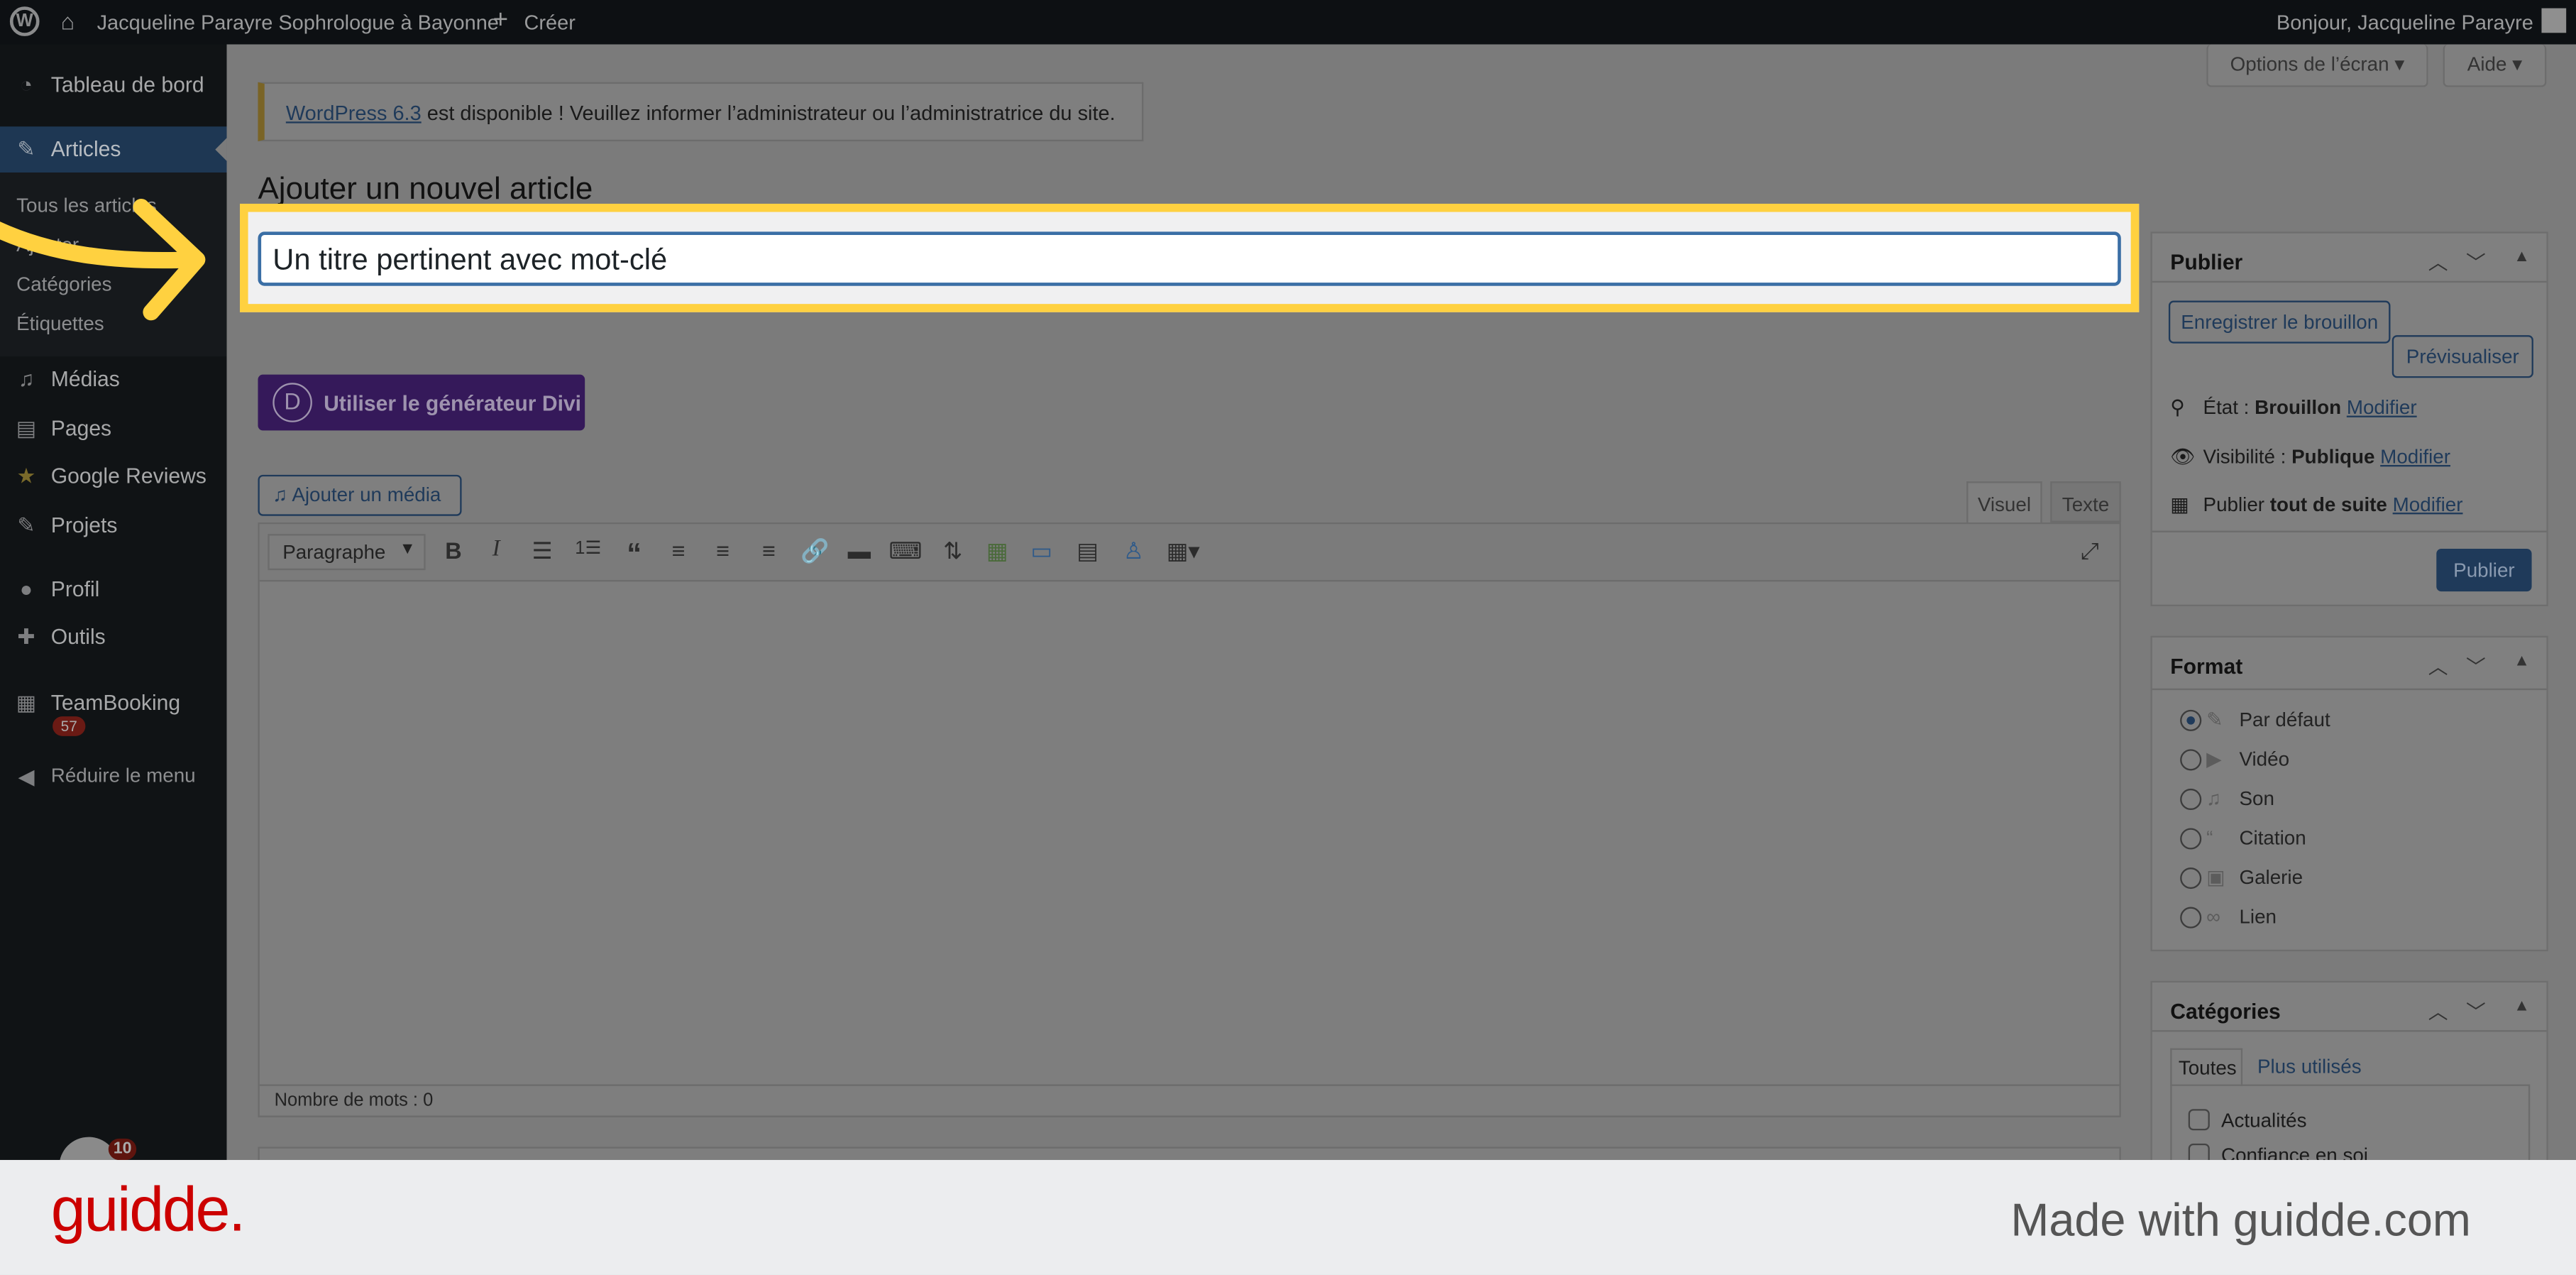 The height and width of the screenshot is (1275, 2576). I want to click on help-button: Aide ▾, so click(2495, 65).